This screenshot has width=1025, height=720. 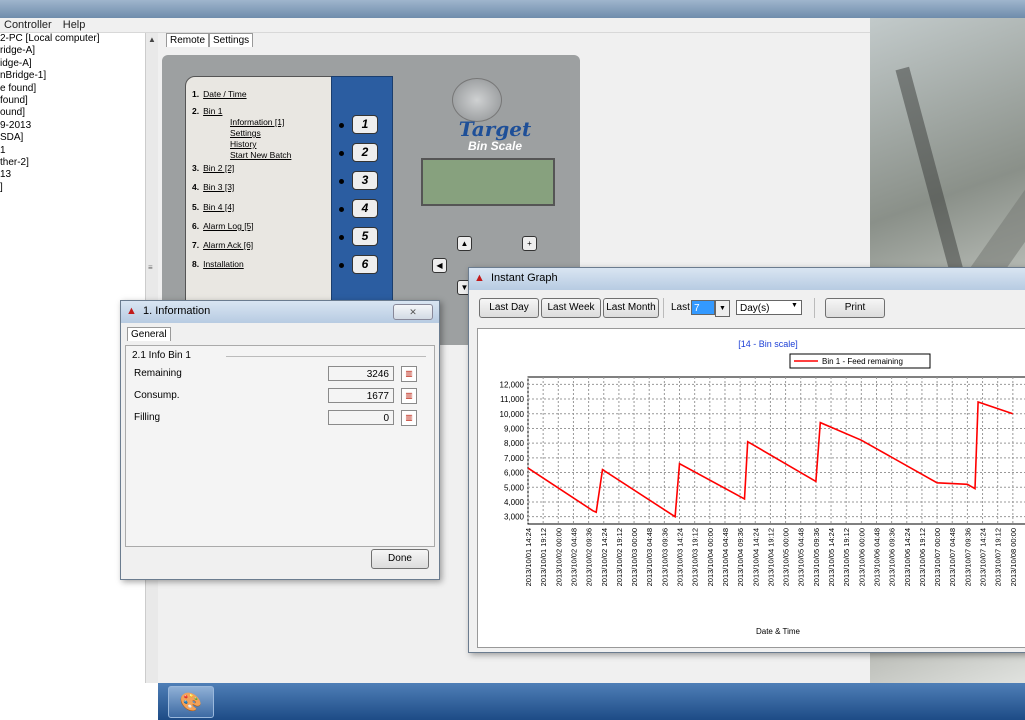 I want to click on menu-item-bin3: 4. Bin 3 [3], so click(x=213, y=187).